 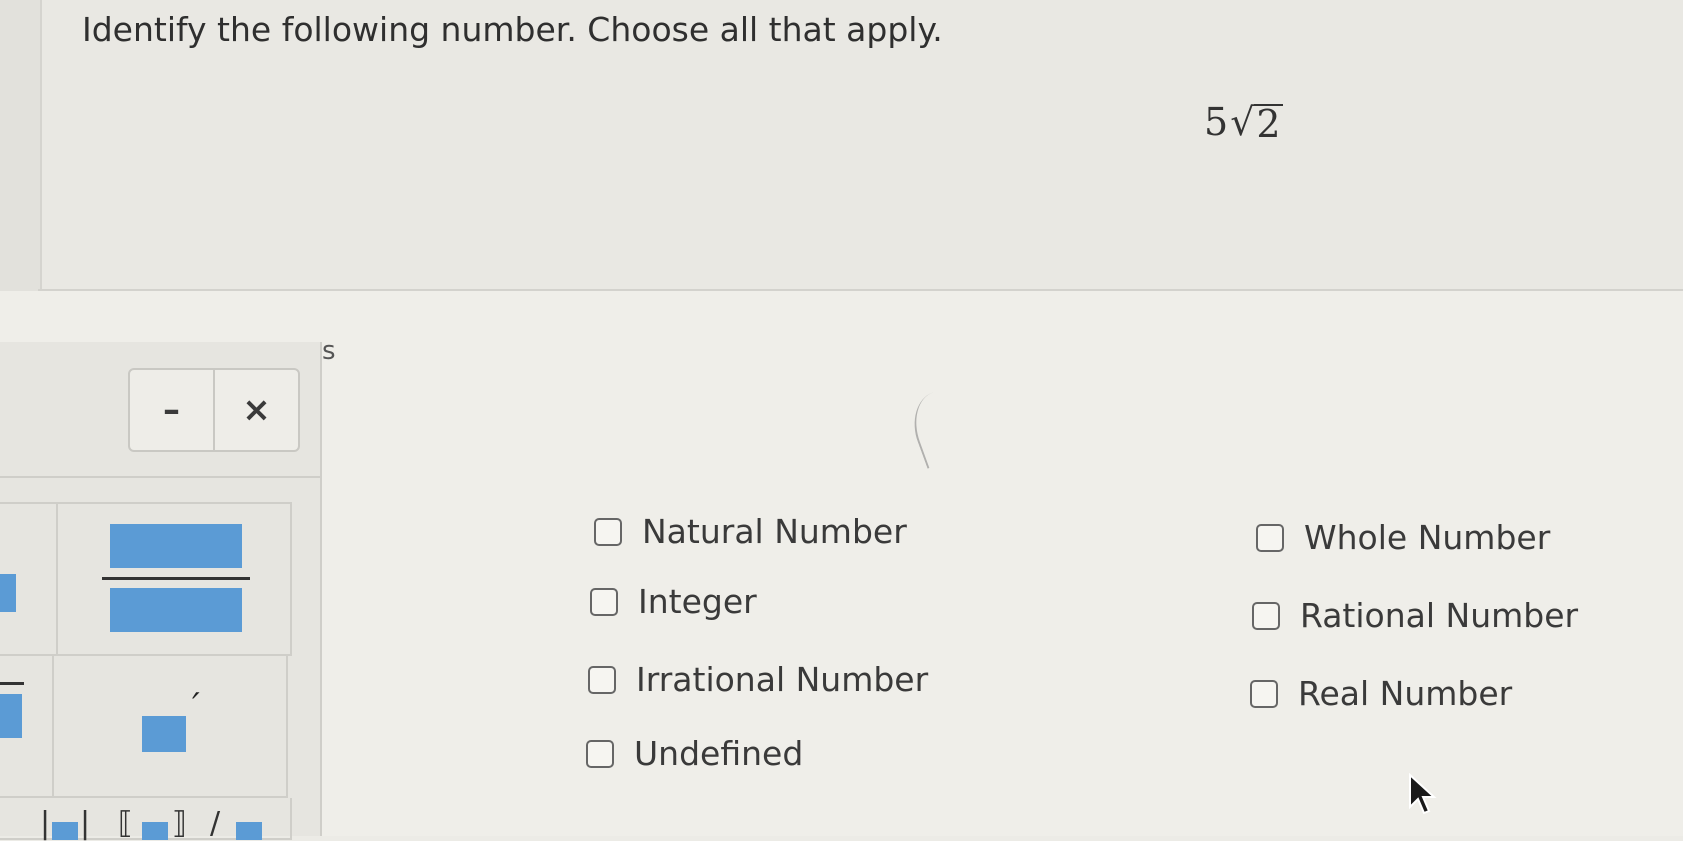 I want to click on mouse-cursor-icon, so click(x=1423, y=794).